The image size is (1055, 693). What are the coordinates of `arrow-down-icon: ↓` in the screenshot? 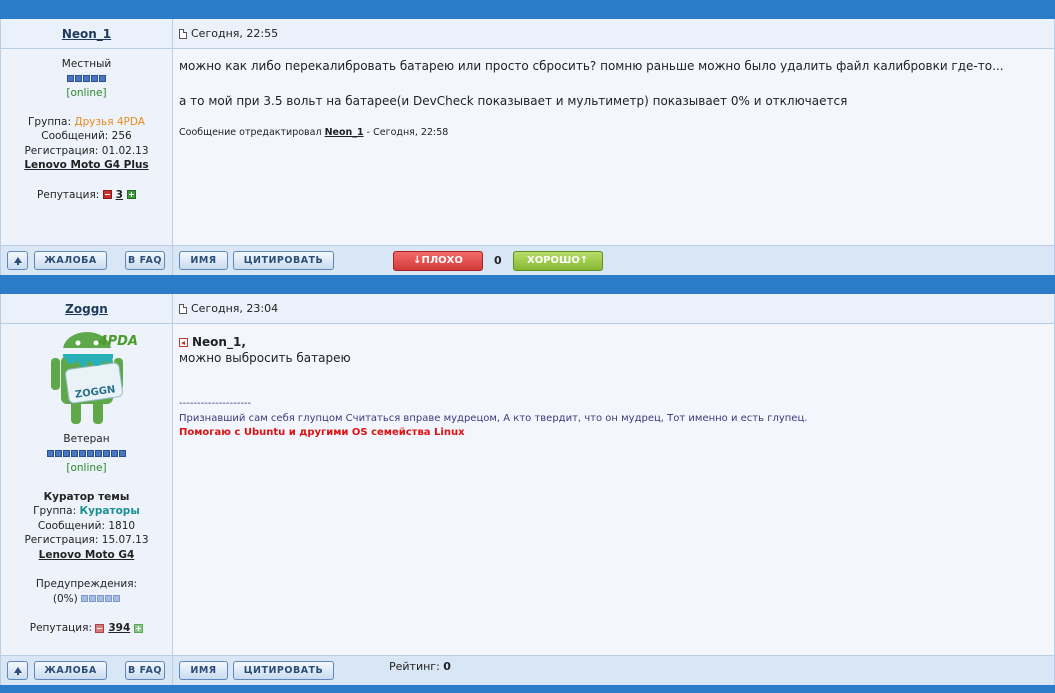 It's located at (417, 260).